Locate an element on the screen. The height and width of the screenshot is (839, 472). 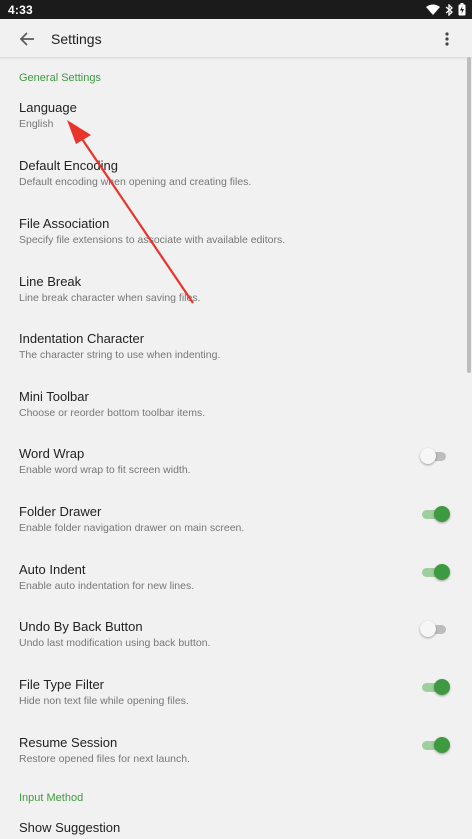
more-vert-icon is located at coordinates (447, 39).